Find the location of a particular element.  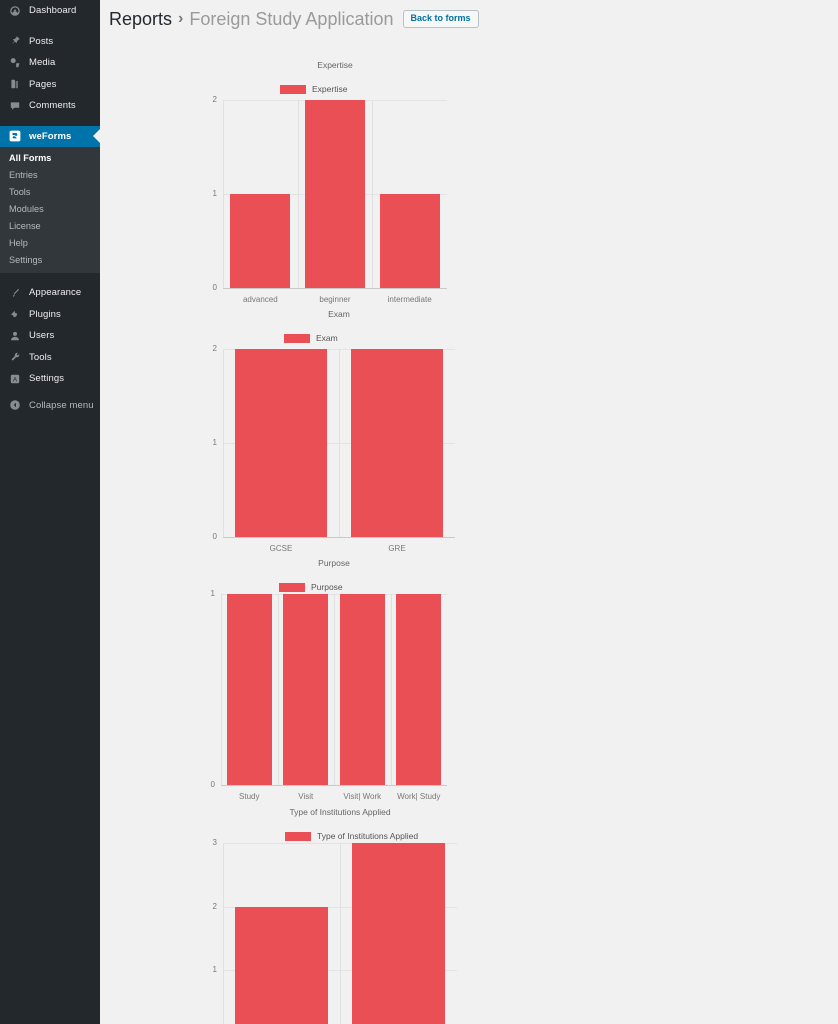

sidebar-item-label: Comments is located at coordinates (52, 106).